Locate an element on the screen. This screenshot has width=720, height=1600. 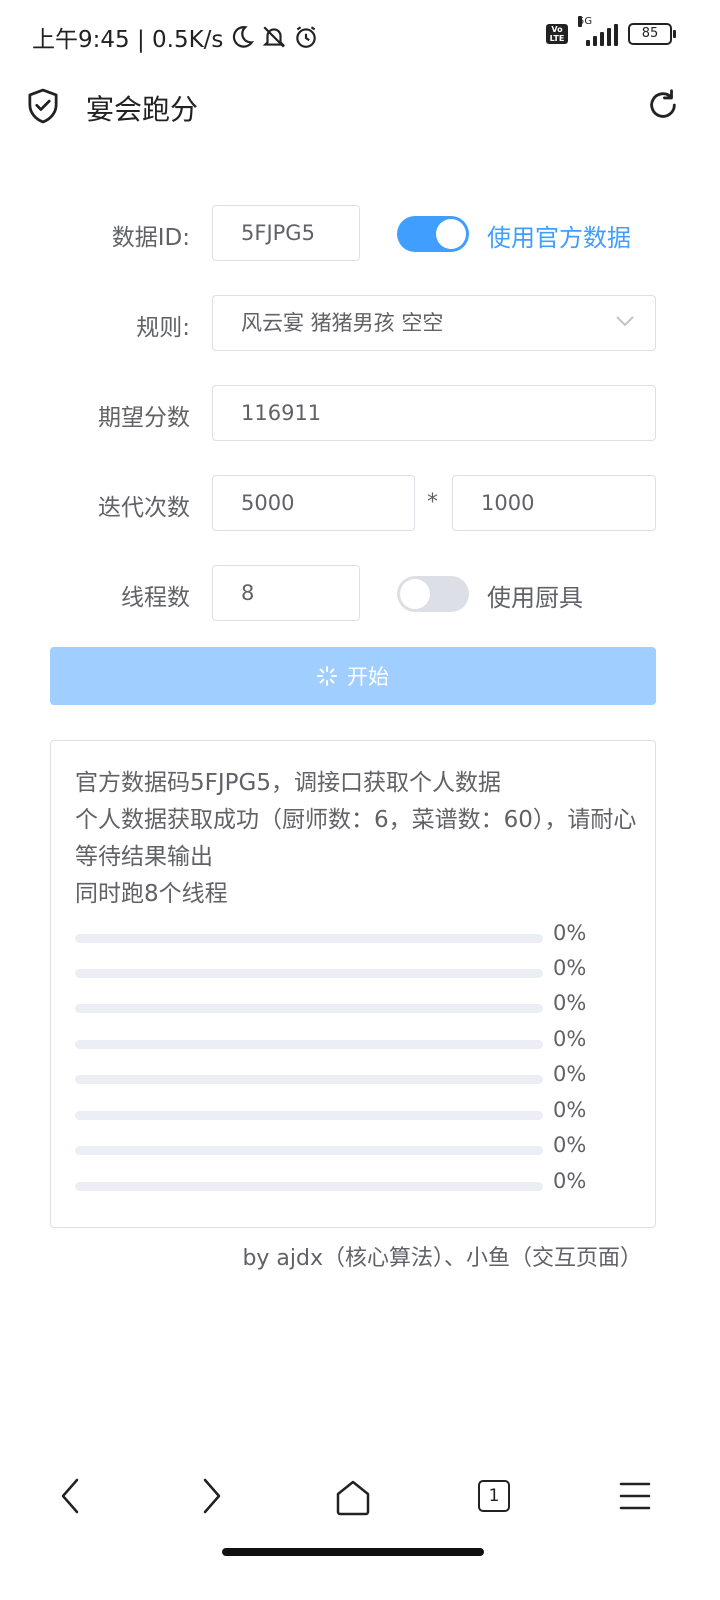
volte-badge: Vo LTE is located at coordinates (557, 34).